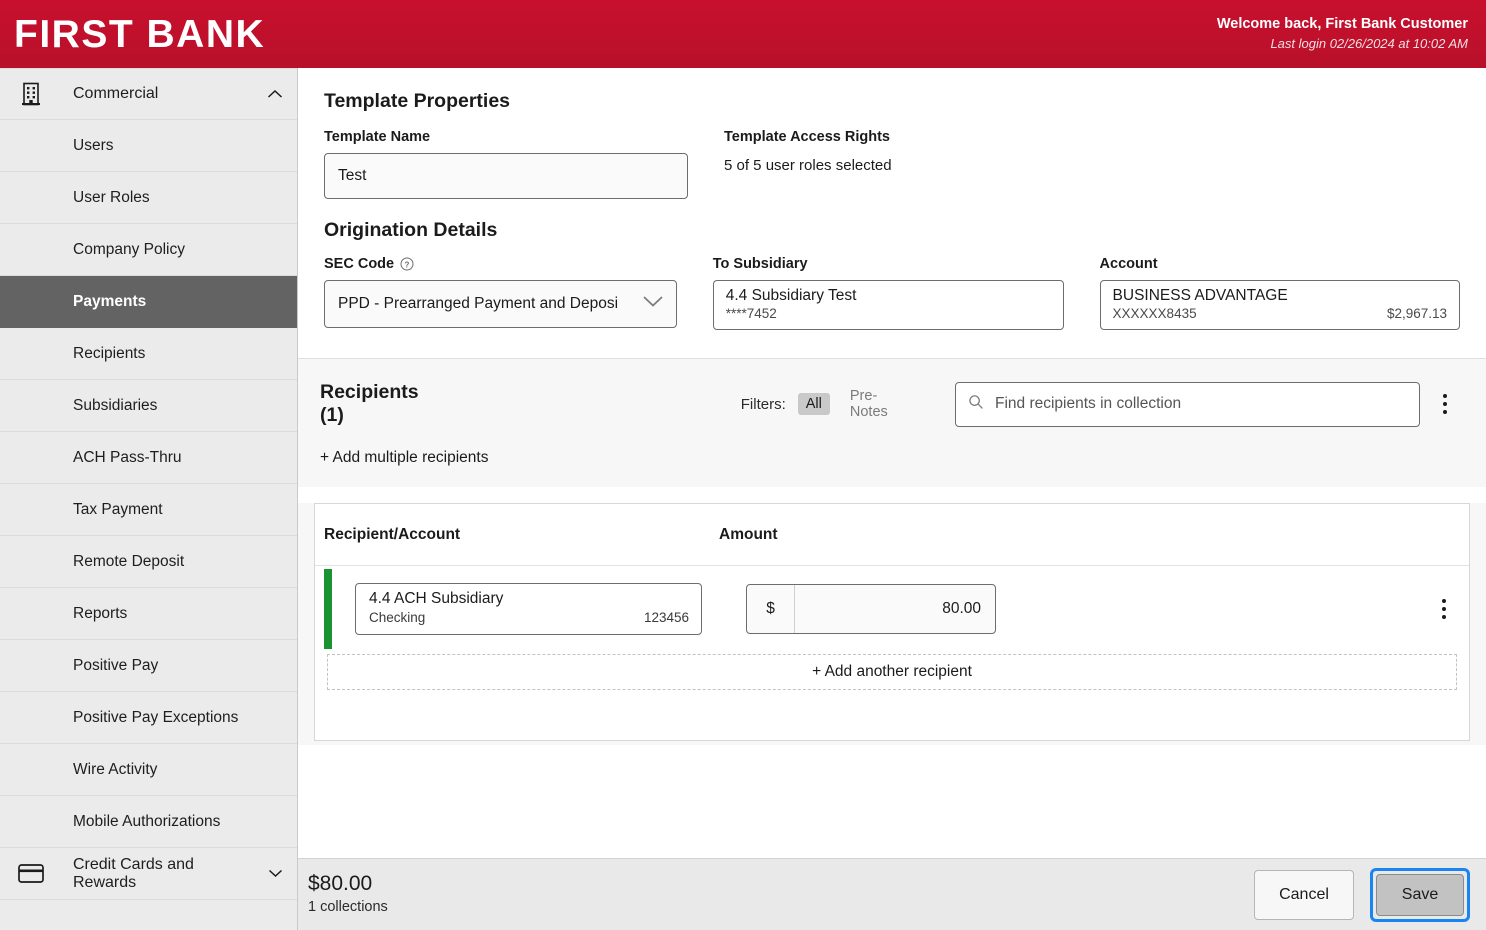  I want to click on recipients-toolbar: Recipients (1) Filters: All Pre-Notes, so click(890, 404).